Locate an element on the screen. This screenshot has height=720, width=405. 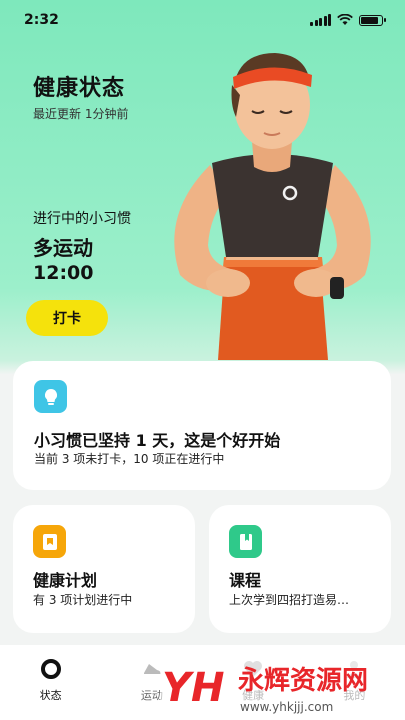
watermark-title: 永辉资源网 is located at coordinates (303, 681).